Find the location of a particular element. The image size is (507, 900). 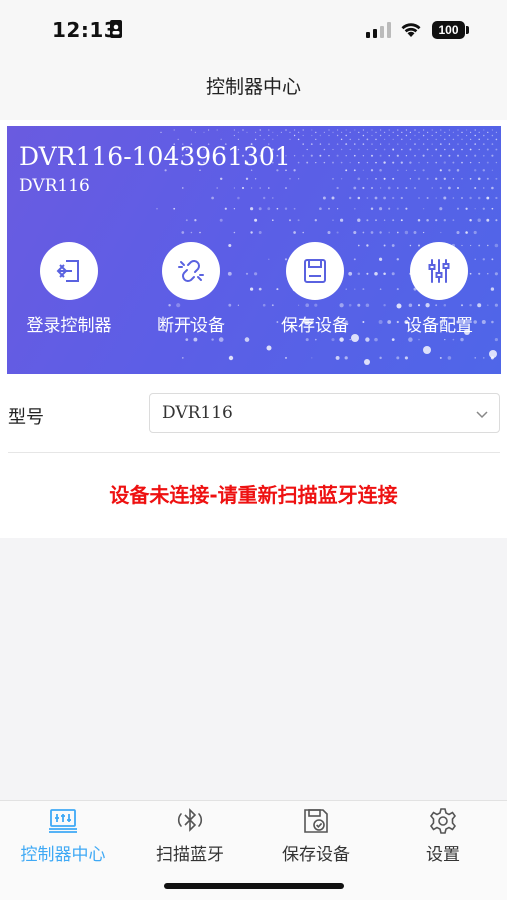

model-select-value: DVR116 is located at coordinates (197, 413).